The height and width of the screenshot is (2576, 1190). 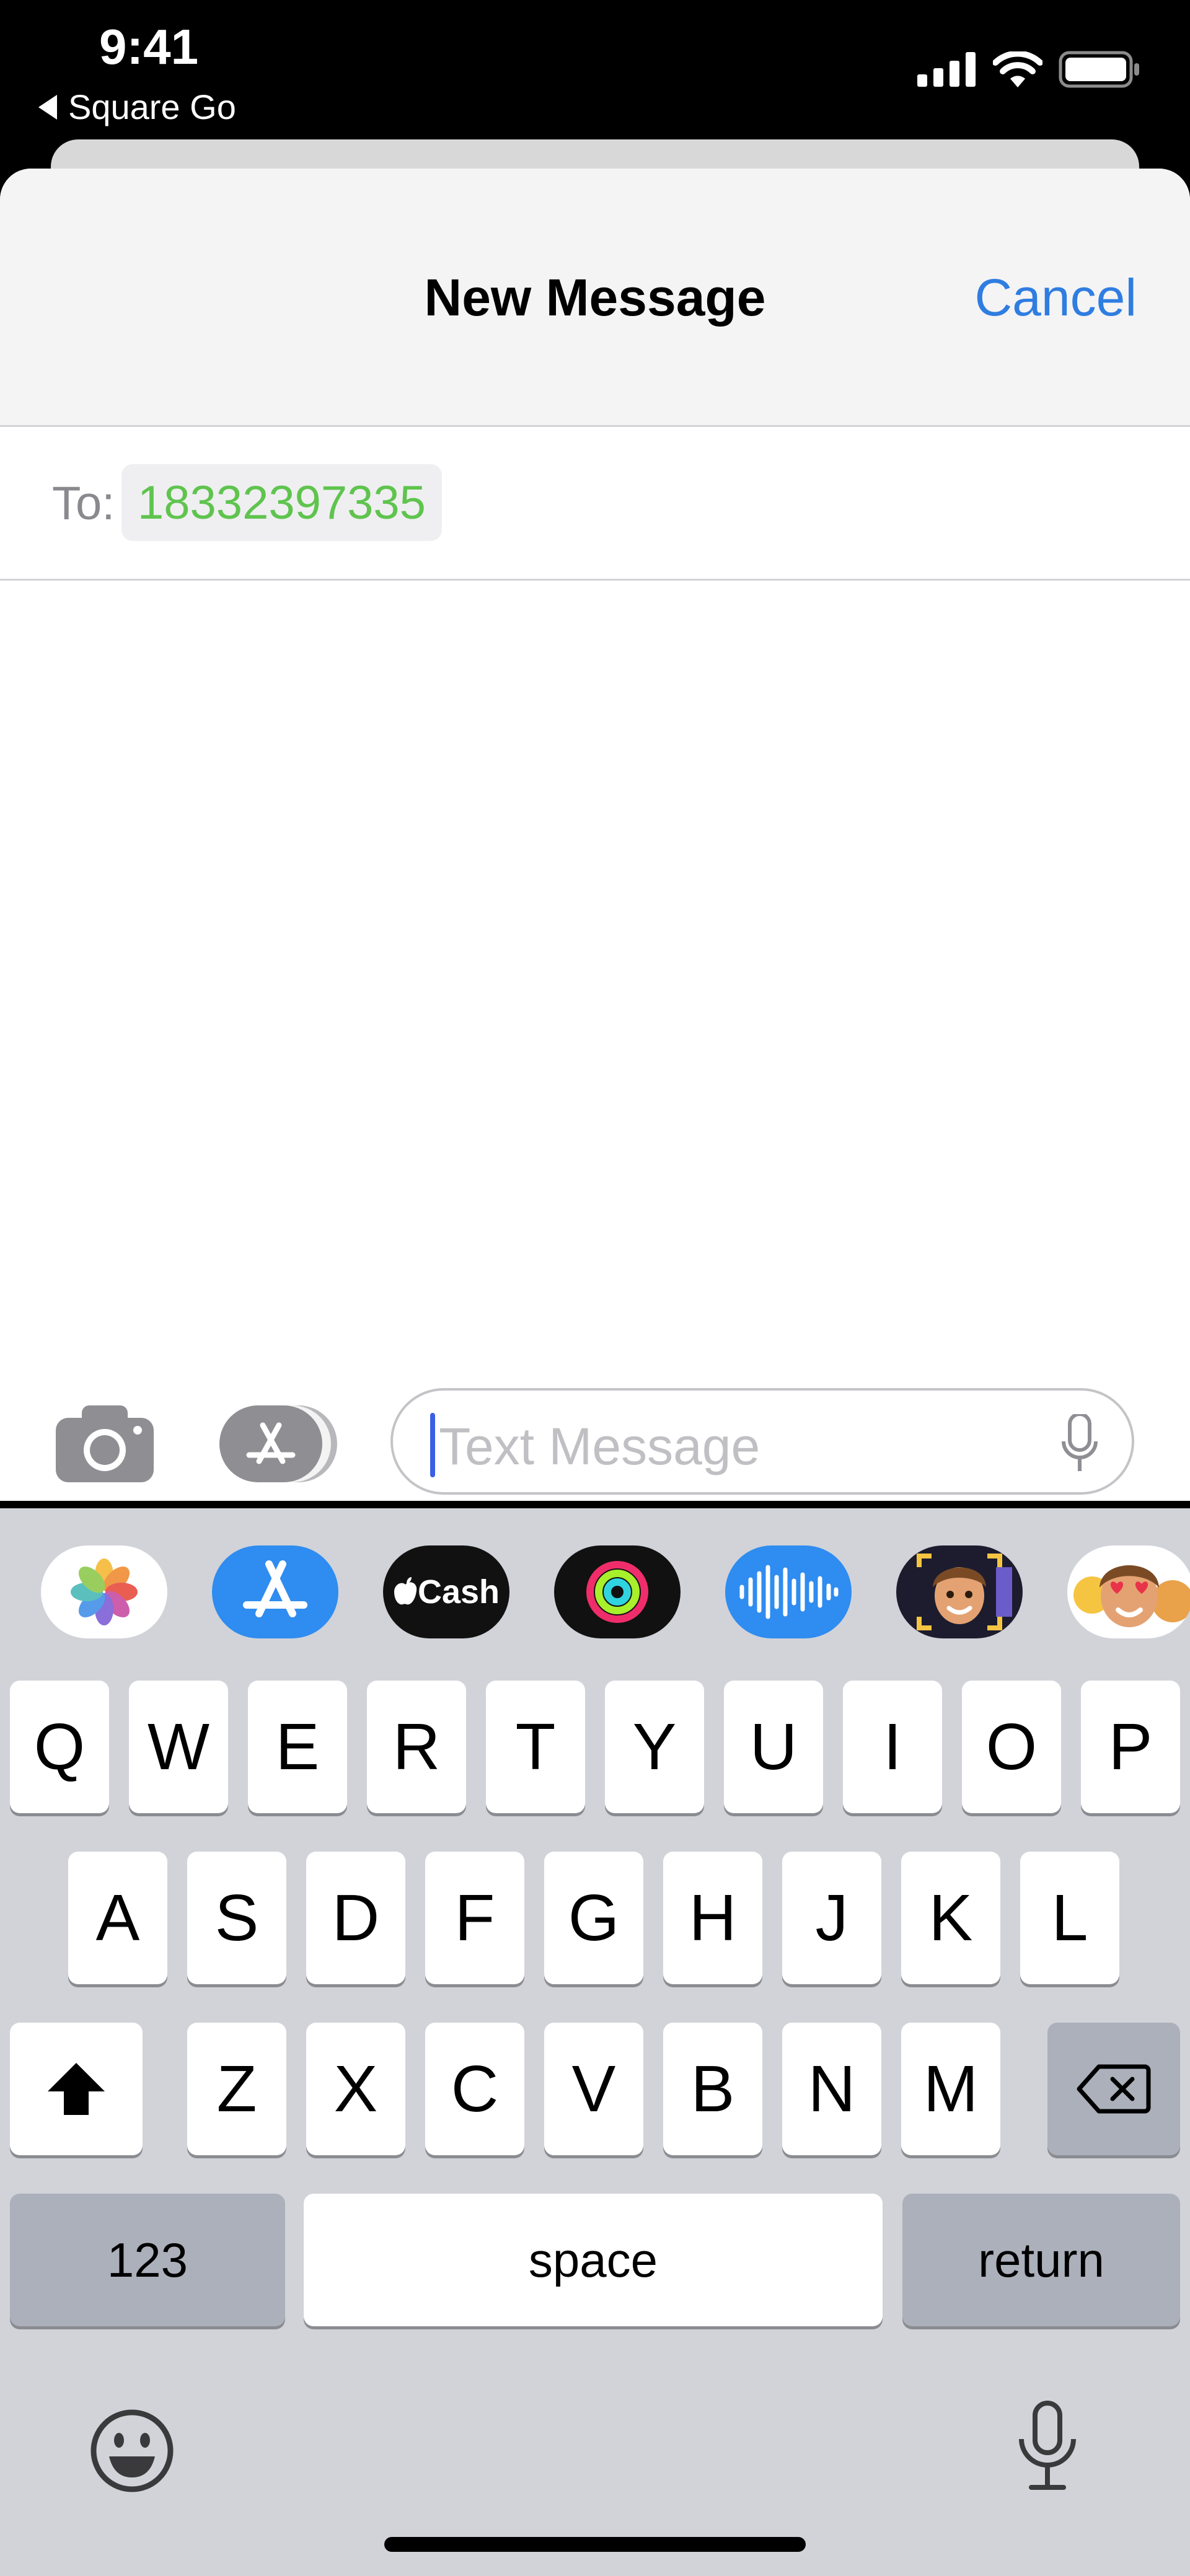 What do you see at coordinates (595, 75) in the screenshot?
I see `status-bar: 9:41 Square Go` at bounding box center [595, 75].